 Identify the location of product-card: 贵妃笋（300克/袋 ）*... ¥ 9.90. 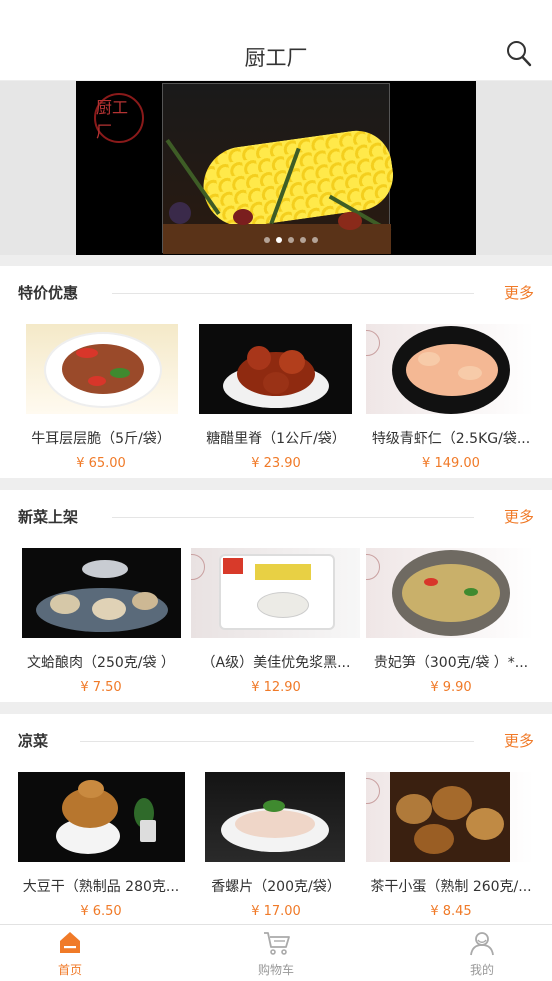
(451, 623).